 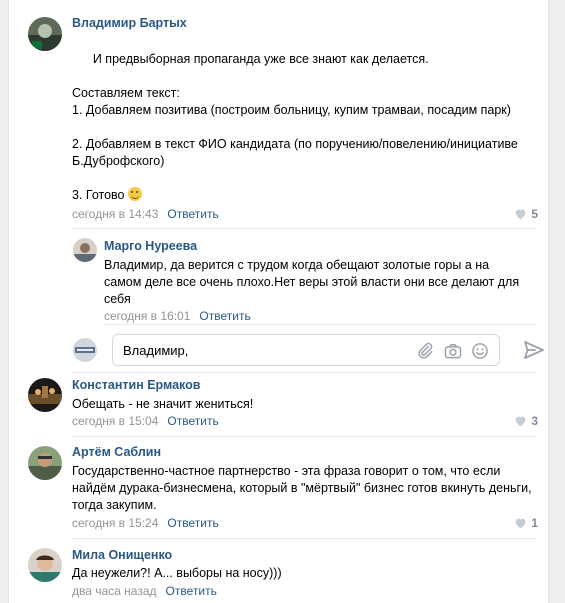 What do you see at coordinates (136, 385) in the screenshot?
I see `comment-author: Константин Ермаков` at bounding box center [136, 385].